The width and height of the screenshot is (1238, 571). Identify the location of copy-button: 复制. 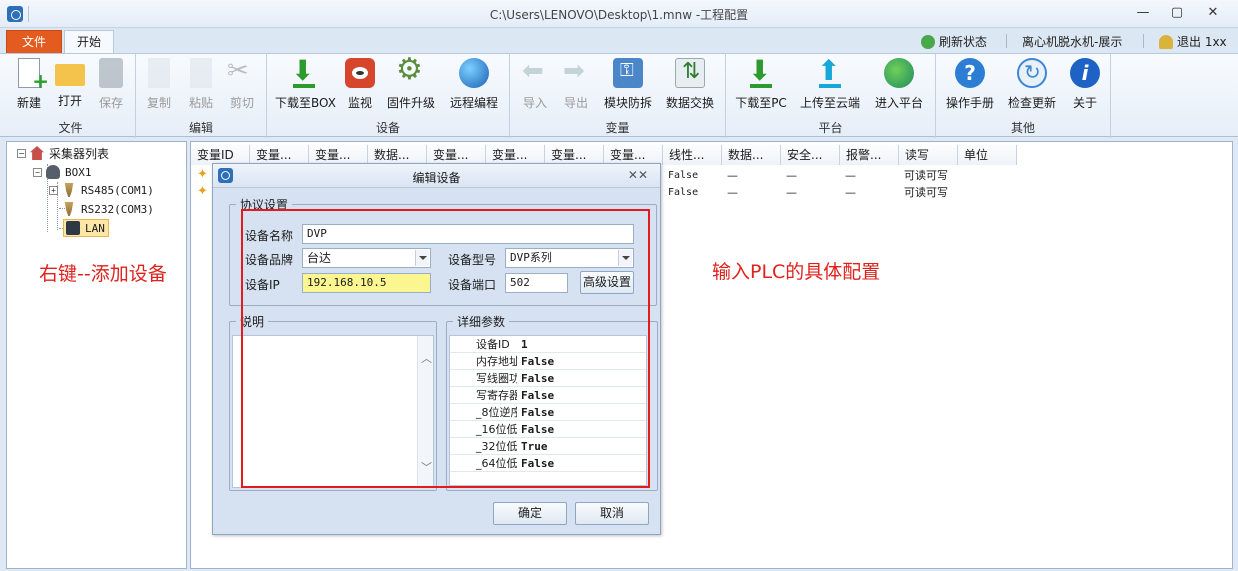
(159, 84).